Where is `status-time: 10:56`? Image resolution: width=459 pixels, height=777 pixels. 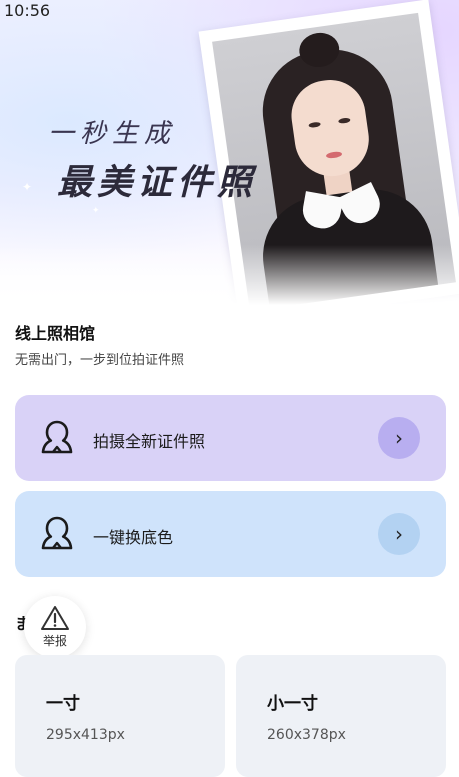
status-time: 10:56 is located at coordinates (27, 10).